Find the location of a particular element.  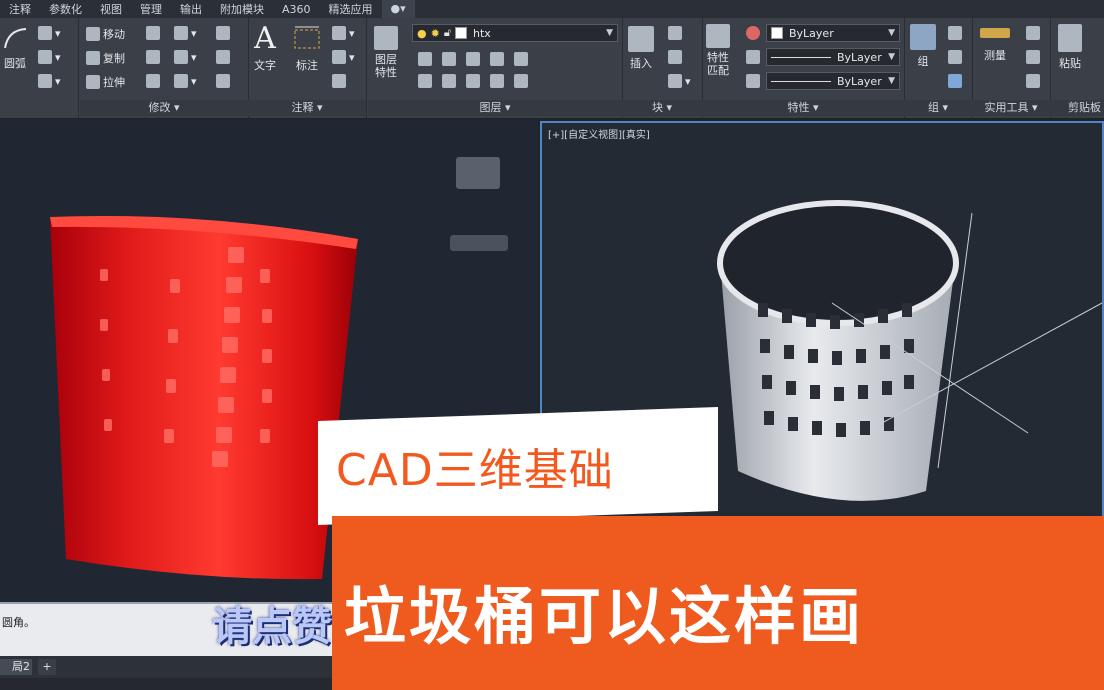

group-button: 组 is located at coordinates (923, 46).